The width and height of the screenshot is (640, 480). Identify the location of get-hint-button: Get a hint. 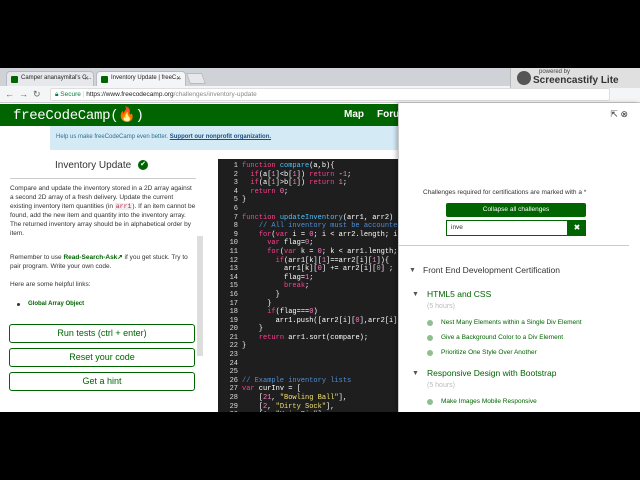
(102, 381).